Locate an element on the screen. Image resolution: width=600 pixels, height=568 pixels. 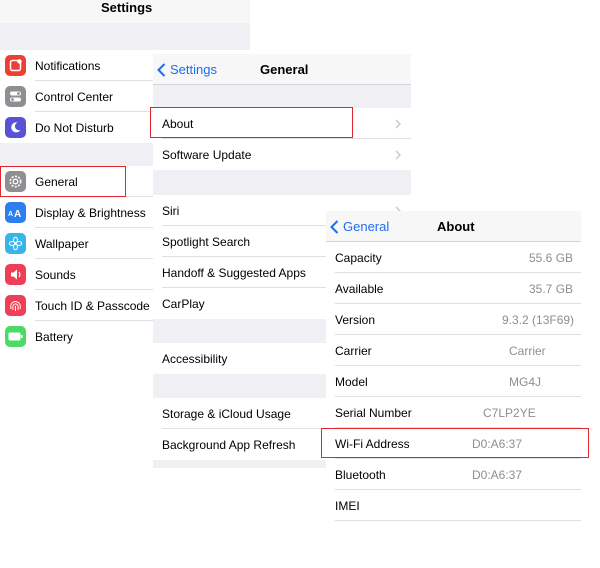
speaker-icon is located at coordinates (15, 274).